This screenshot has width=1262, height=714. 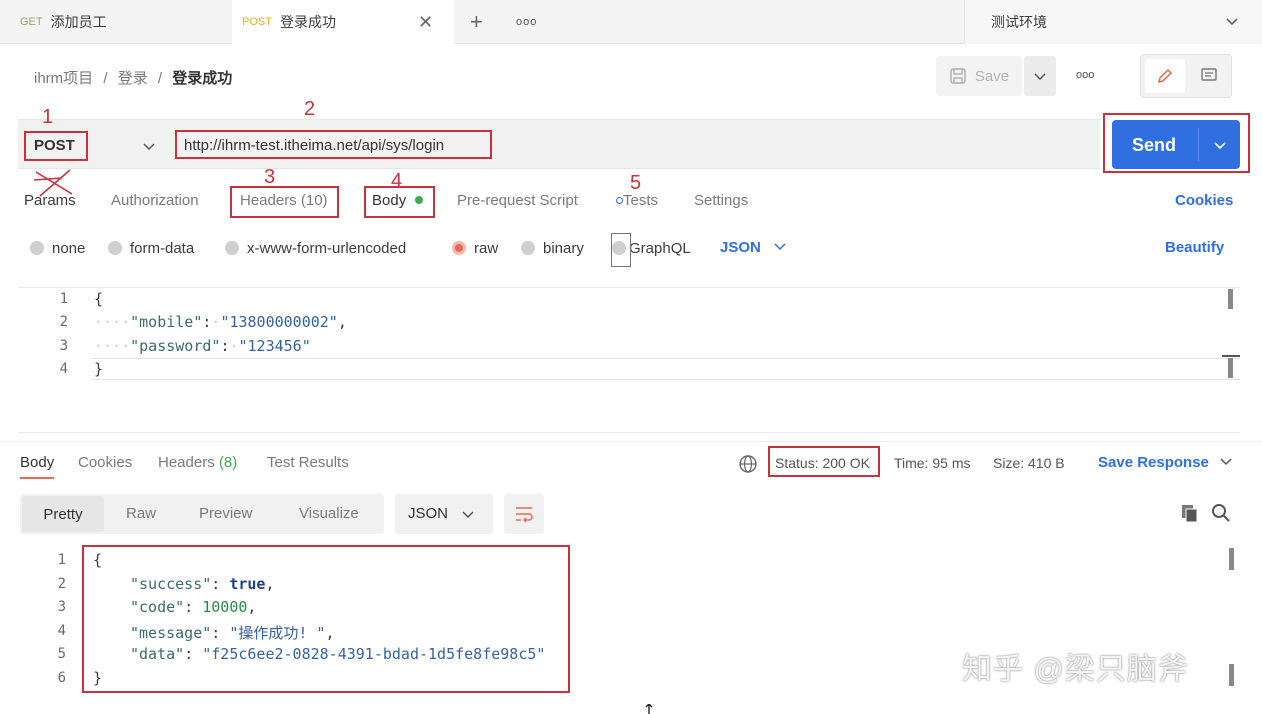 I want to click on cross-out-mark, so click(x=53, y=183).